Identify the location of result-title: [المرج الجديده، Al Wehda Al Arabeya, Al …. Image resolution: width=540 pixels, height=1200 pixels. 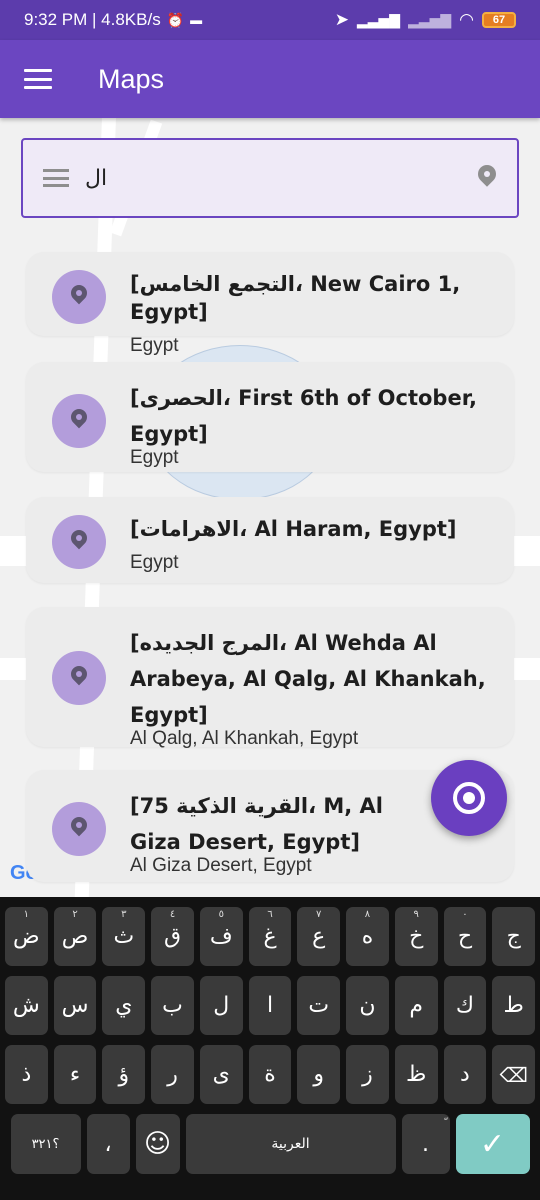
(308, 679).